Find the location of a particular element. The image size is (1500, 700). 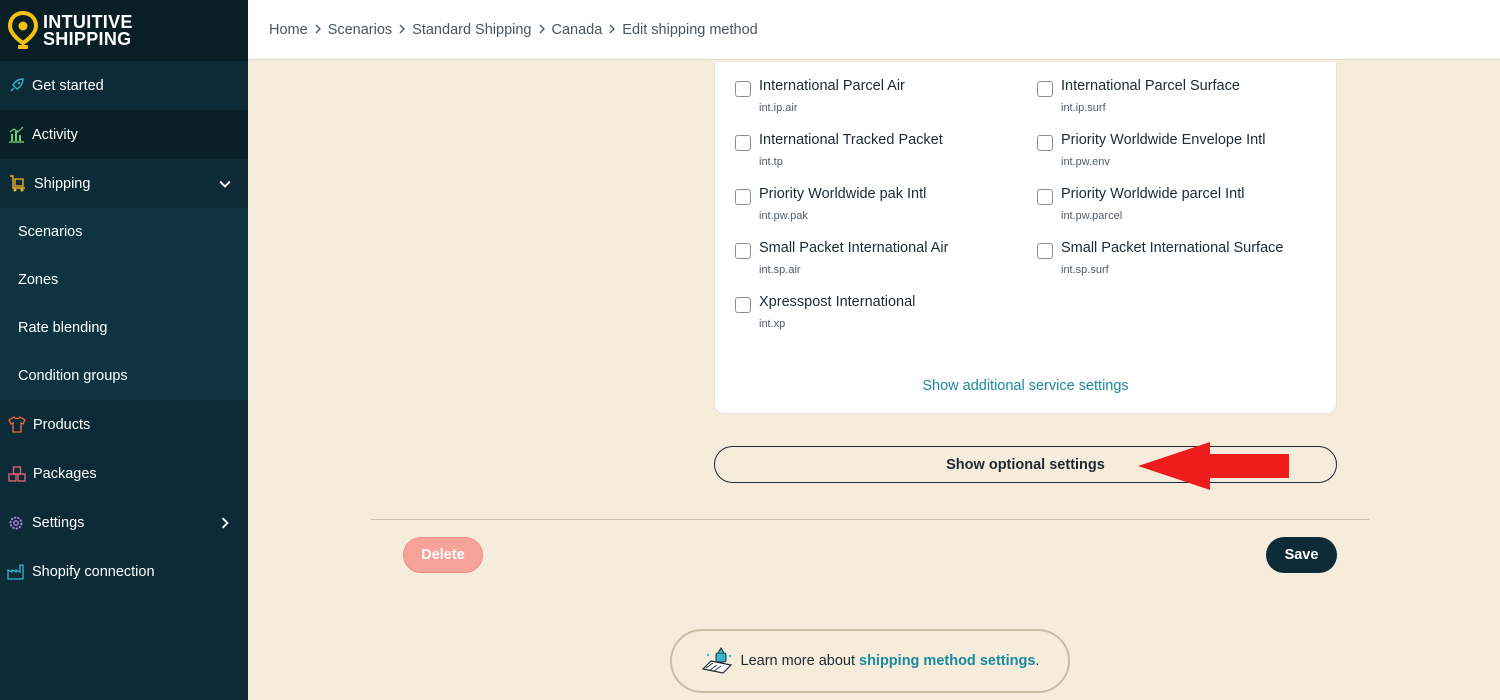

nav-label: Settings is located at coordinates (58, 522).